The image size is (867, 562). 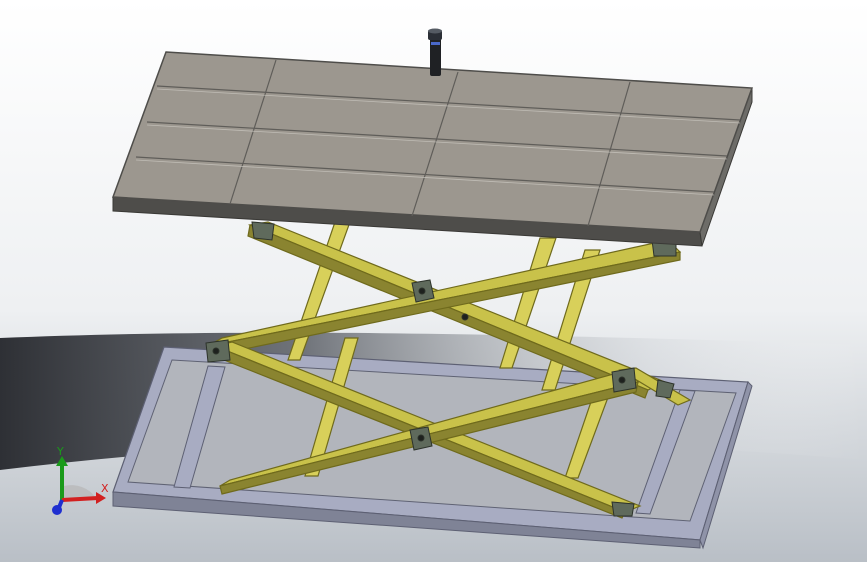 What do you see at coordinates (60, 451) in the screenshot?
I see `triad-y-label: Y` at bounding box center [60, 451].